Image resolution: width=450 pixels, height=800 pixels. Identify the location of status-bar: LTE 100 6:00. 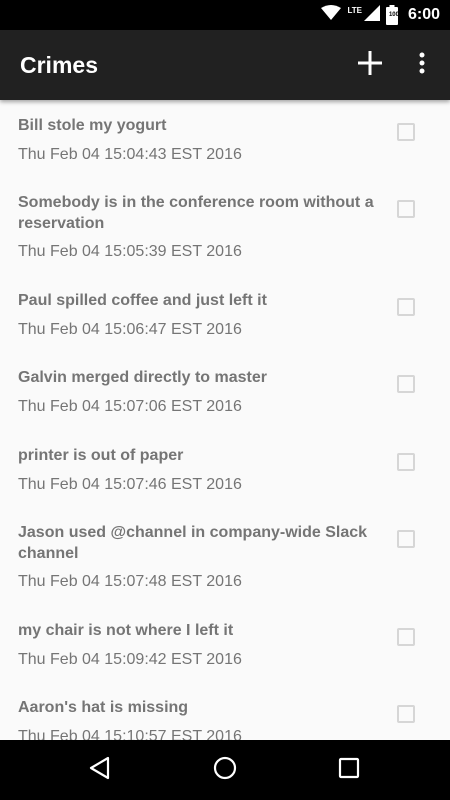
(225, 15).